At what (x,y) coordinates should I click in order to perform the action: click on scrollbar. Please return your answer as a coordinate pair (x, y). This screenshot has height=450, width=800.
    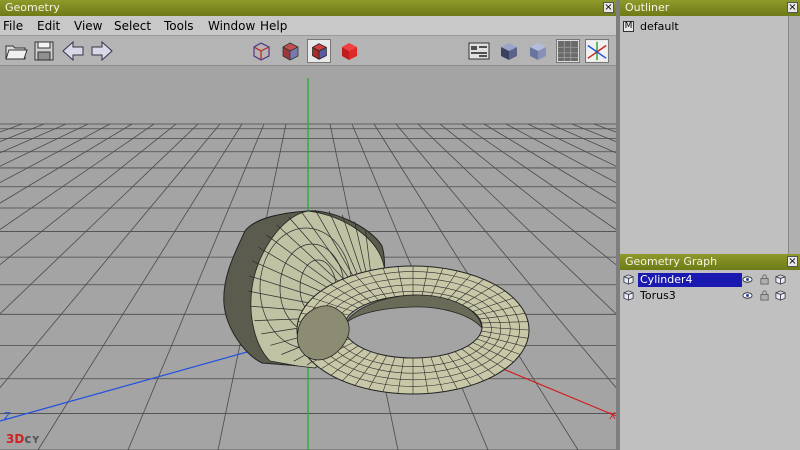
    Looking at the image, I should click on (794, 135).